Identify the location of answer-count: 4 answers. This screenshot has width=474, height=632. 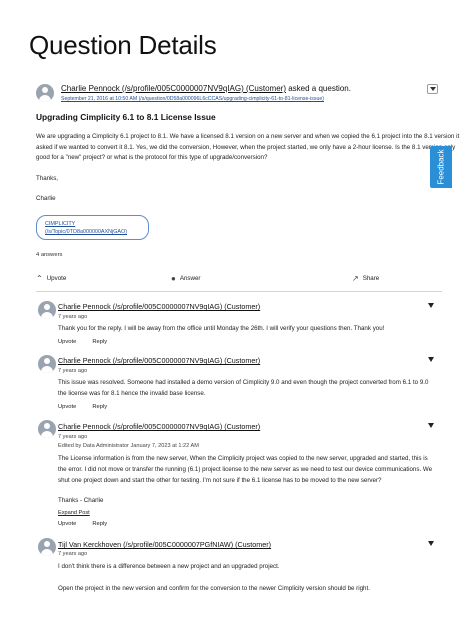
(49, 255).